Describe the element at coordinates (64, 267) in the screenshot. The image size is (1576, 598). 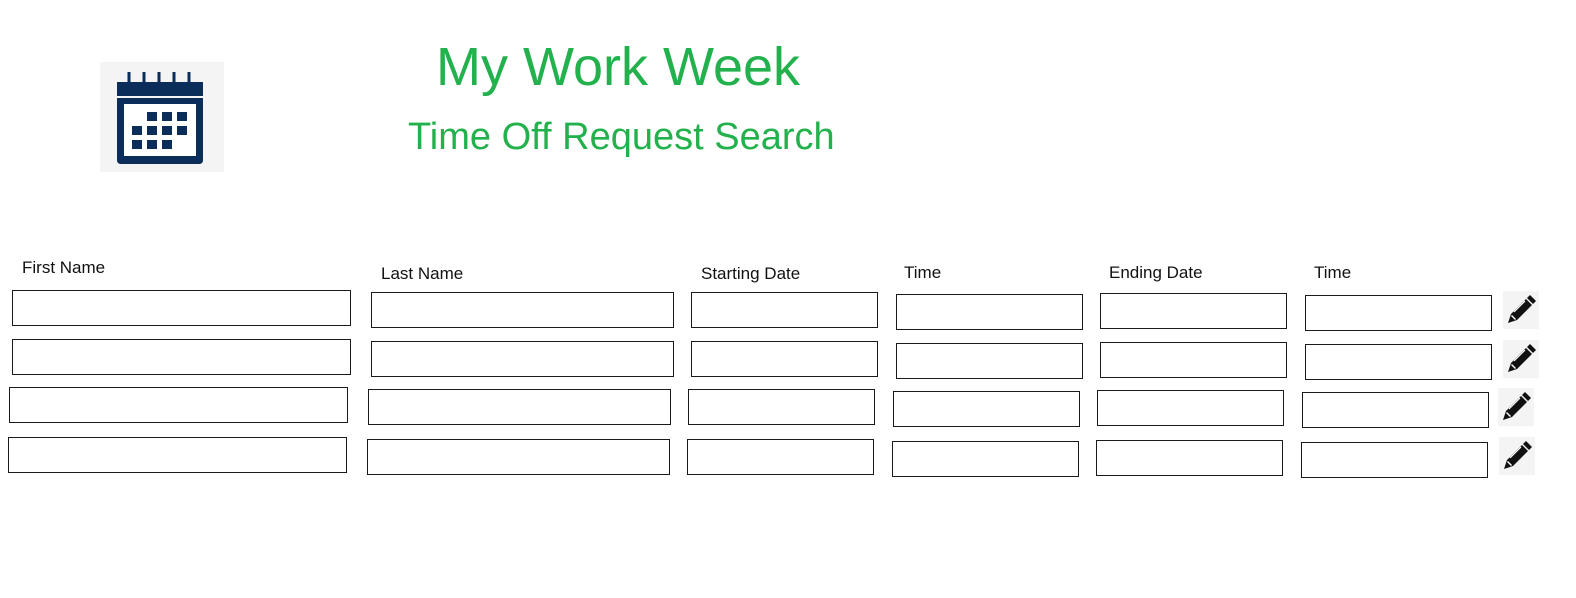
I see `column-header-first-name: First Name` at that location.